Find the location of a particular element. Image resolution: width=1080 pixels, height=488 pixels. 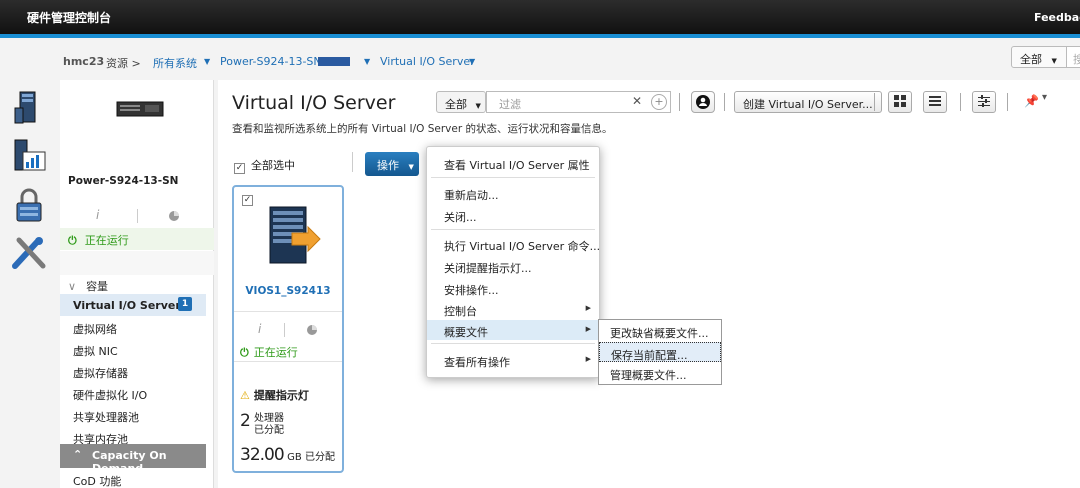

operations-button: 操作 ▼ is located at coordinates (392, 164).